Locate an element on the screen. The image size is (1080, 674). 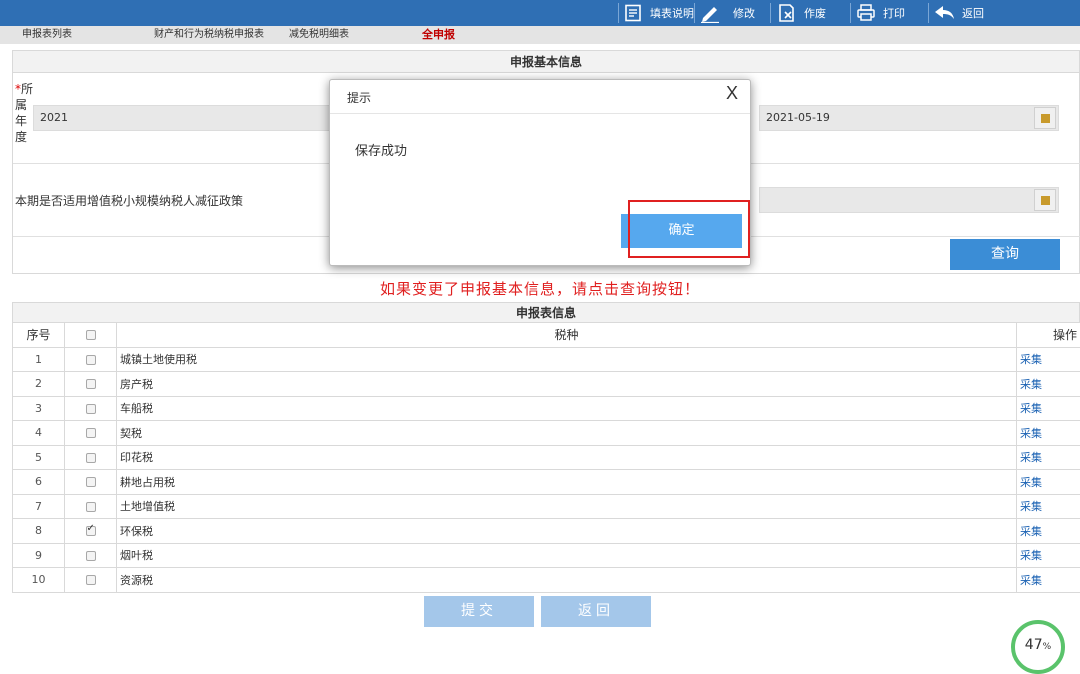
back-label: 返回 is located at coordinates (973, 13).